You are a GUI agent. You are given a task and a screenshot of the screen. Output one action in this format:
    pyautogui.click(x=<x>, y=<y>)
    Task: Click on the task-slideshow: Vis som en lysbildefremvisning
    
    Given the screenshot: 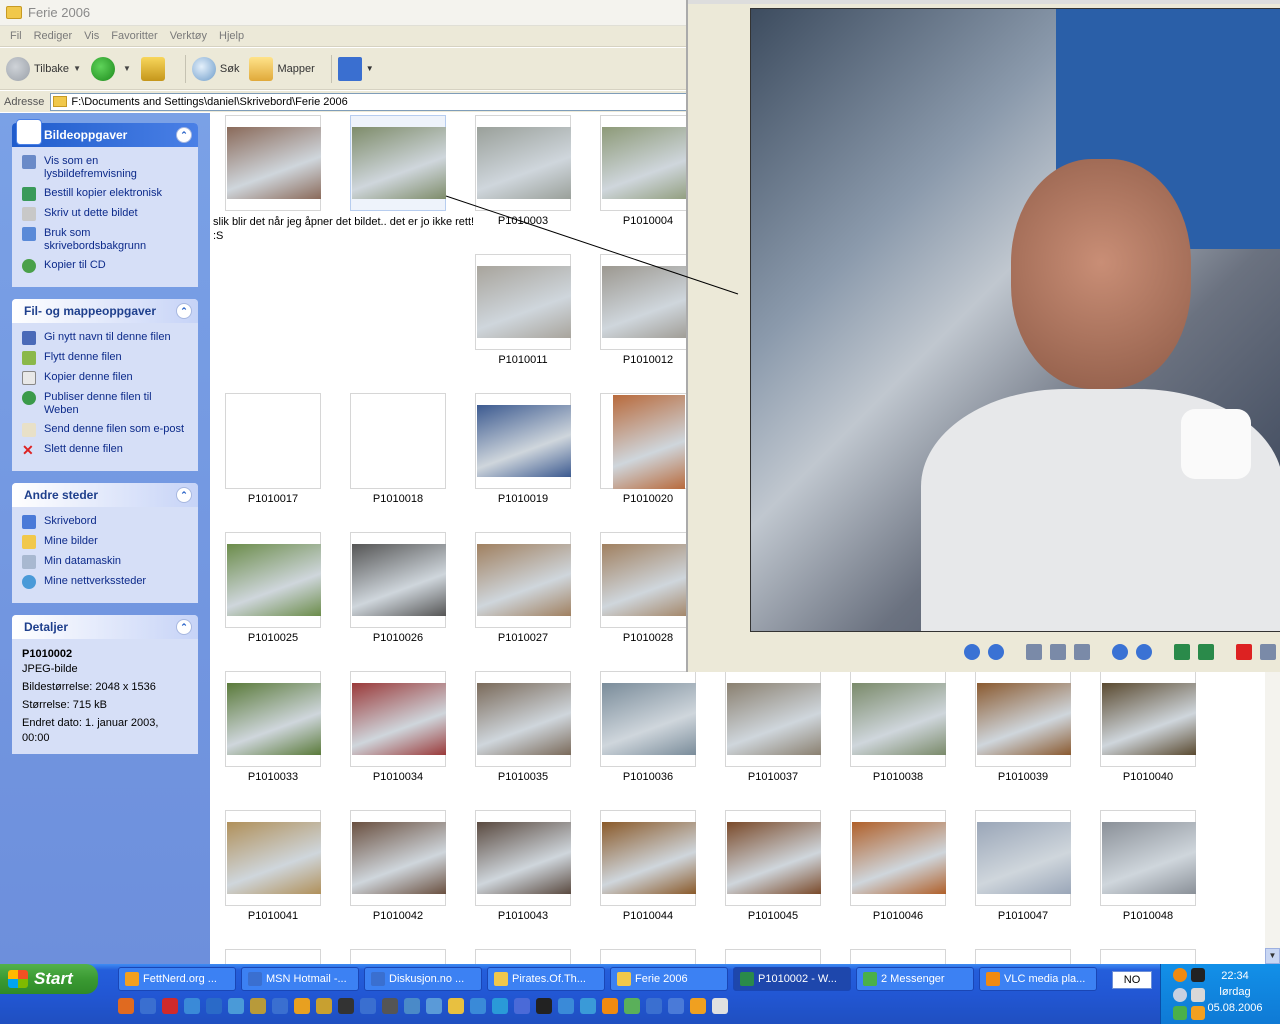 What is the action you would take?
    pyautogui.click(x=105, y=168)
    